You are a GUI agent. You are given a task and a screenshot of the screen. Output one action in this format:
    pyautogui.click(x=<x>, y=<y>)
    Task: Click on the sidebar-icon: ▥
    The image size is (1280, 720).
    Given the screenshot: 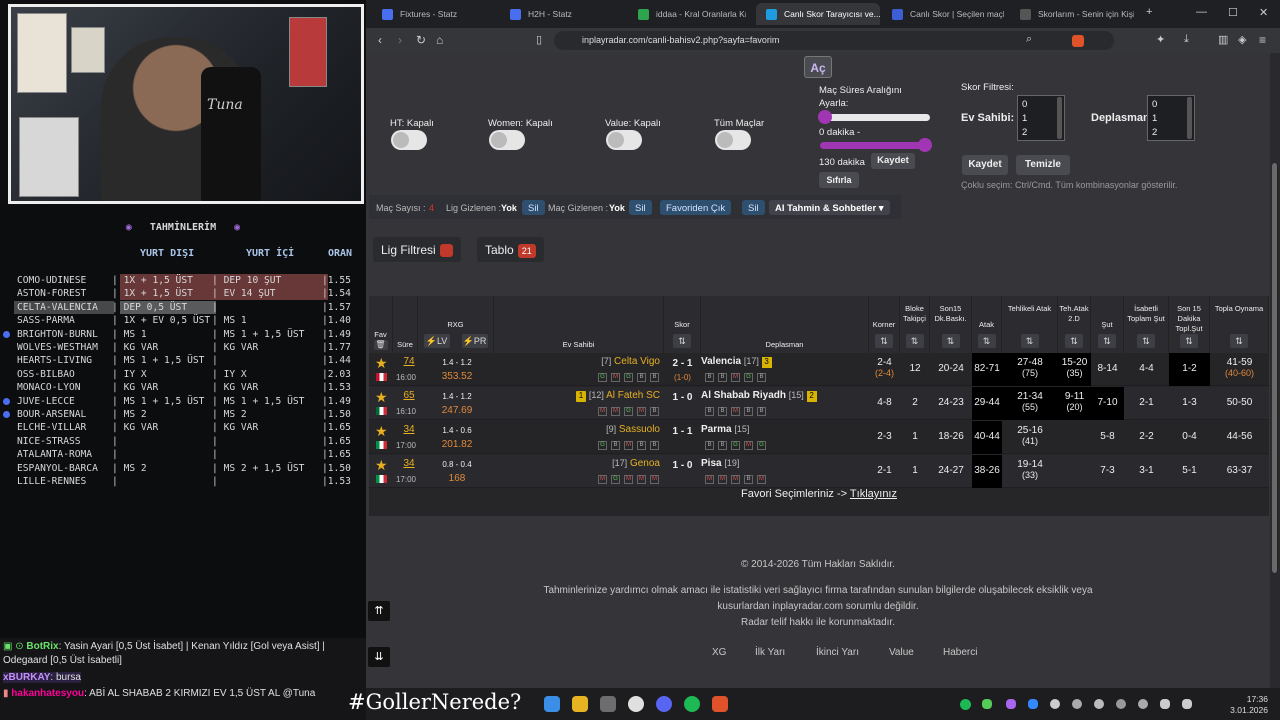 What is the action you would take?
    pyautogui.click(x=1223, y=39)
    